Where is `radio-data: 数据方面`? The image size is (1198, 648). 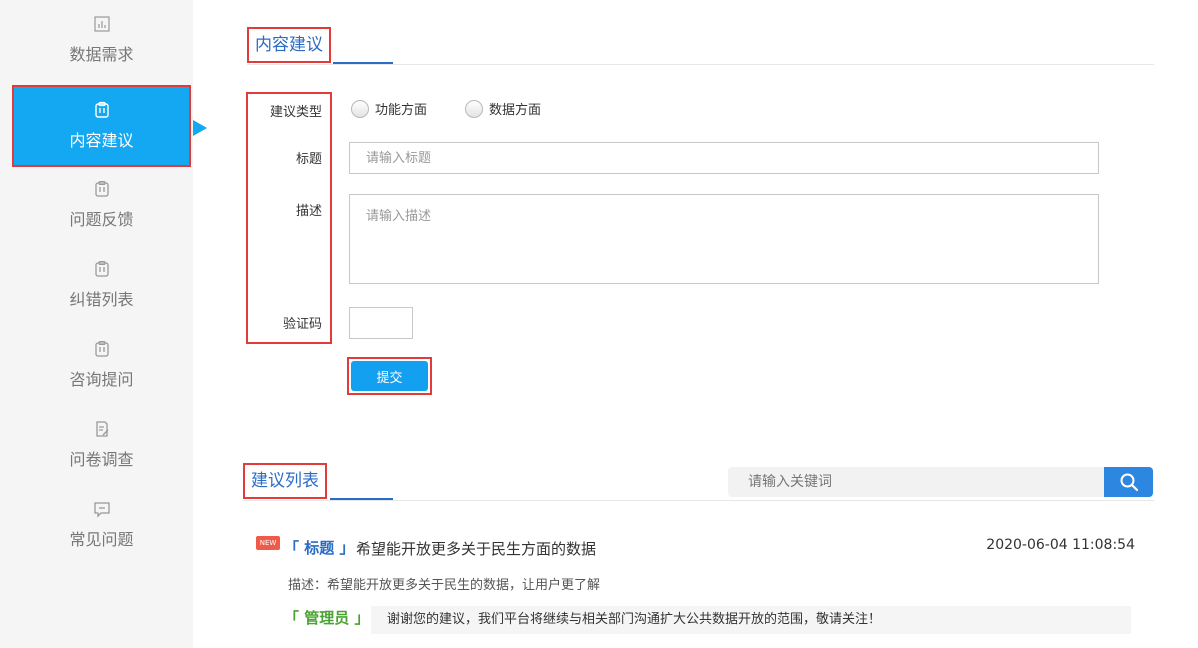
radio-data: 数据方面 is located at coordinates (503, 108).